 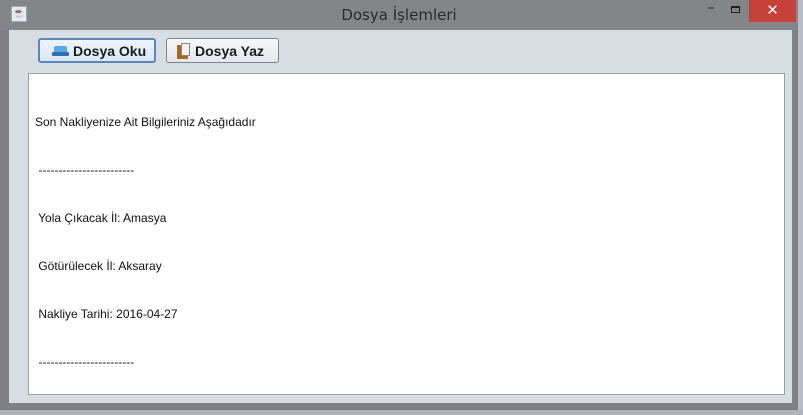 I want to click on maximize-icon, so click(x=735, y=9).